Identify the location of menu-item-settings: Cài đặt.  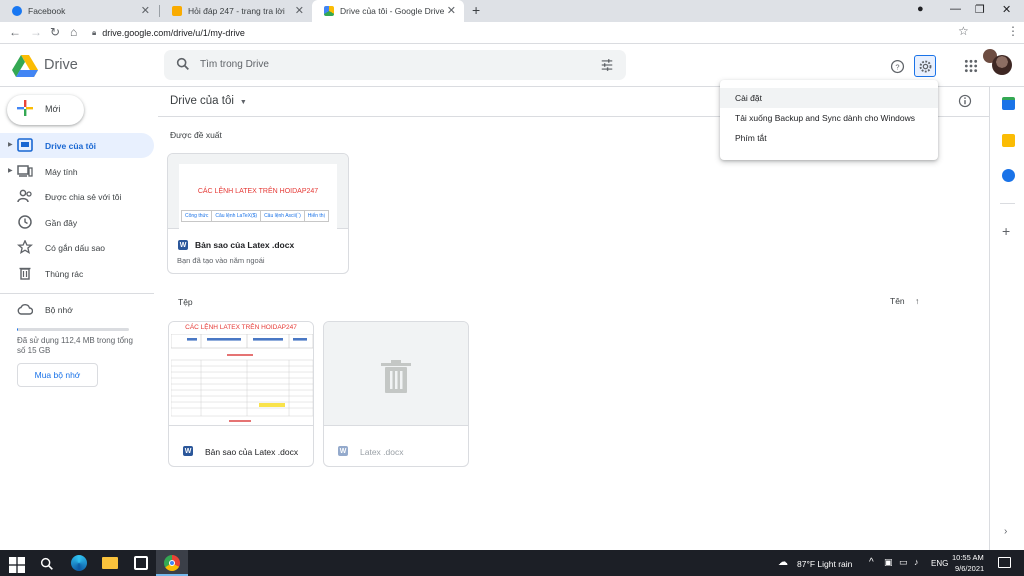
(829, 98).